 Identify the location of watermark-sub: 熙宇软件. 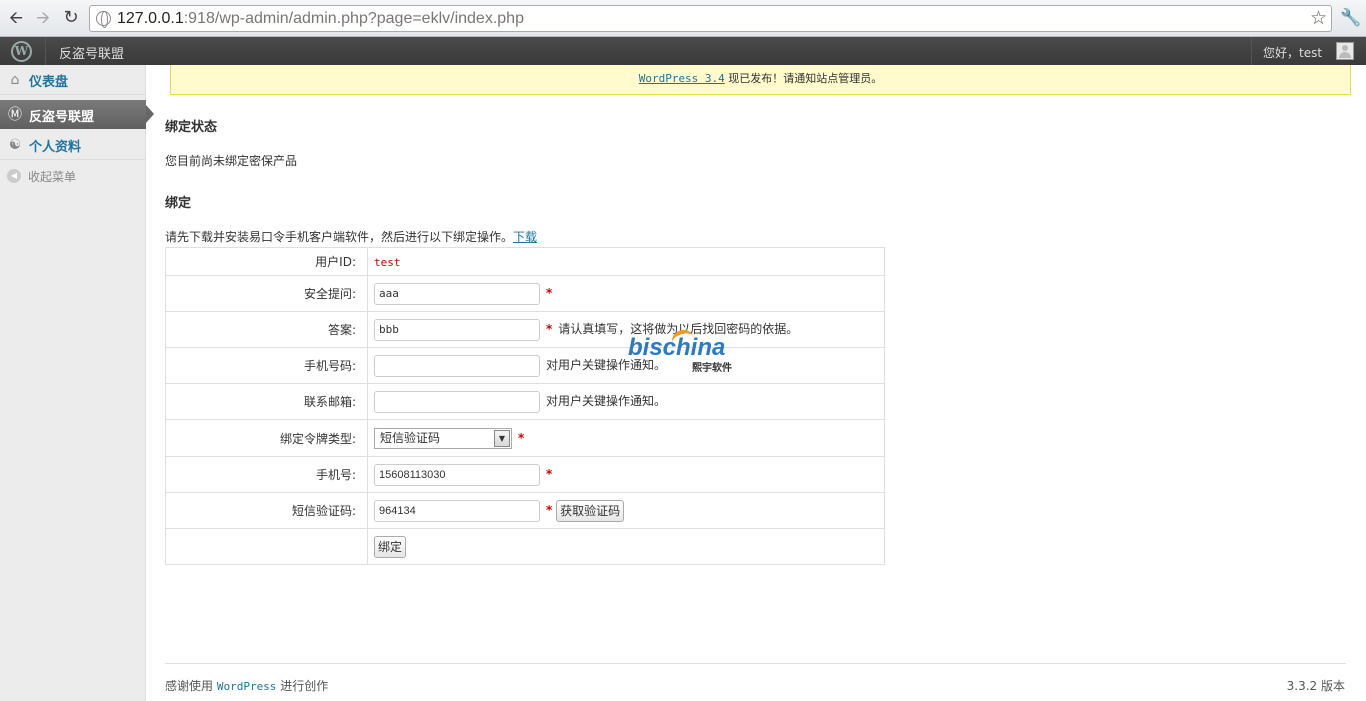
(712, 368).